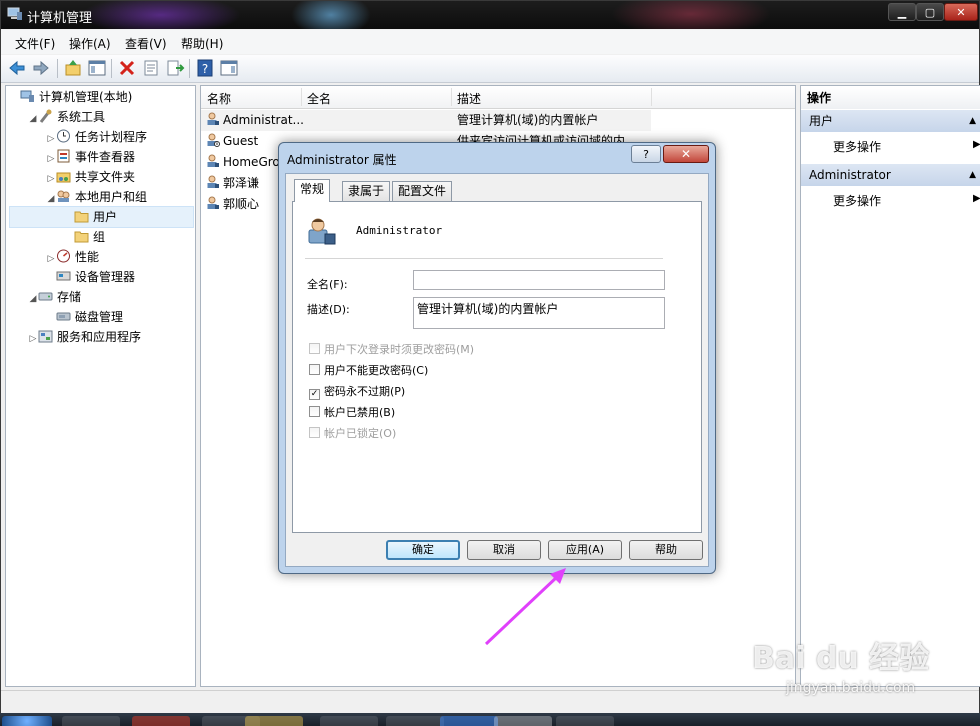 This screenshot has height=726, width=980. I want to click on title-bar: 计算机管理 ▁ ▢ ✕, so click(490, 15).